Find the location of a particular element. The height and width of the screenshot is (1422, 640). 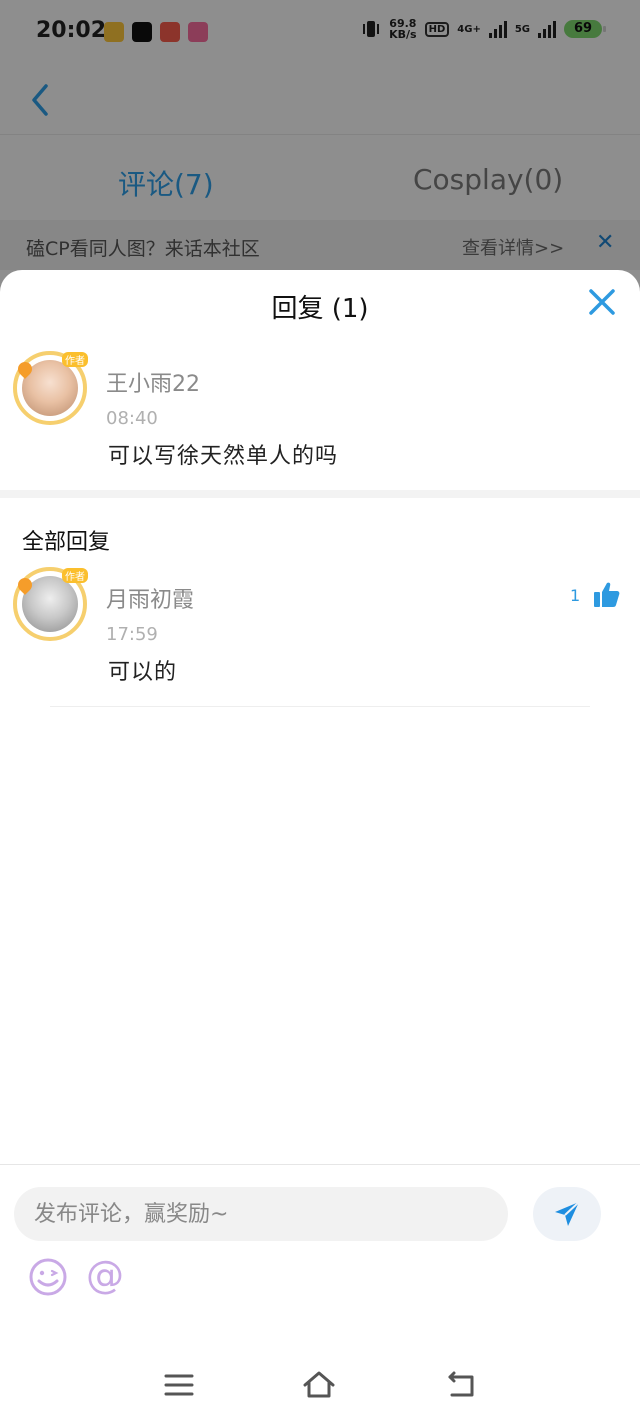

comment-username: 王小雨22 is located at coordinates (153, 382).